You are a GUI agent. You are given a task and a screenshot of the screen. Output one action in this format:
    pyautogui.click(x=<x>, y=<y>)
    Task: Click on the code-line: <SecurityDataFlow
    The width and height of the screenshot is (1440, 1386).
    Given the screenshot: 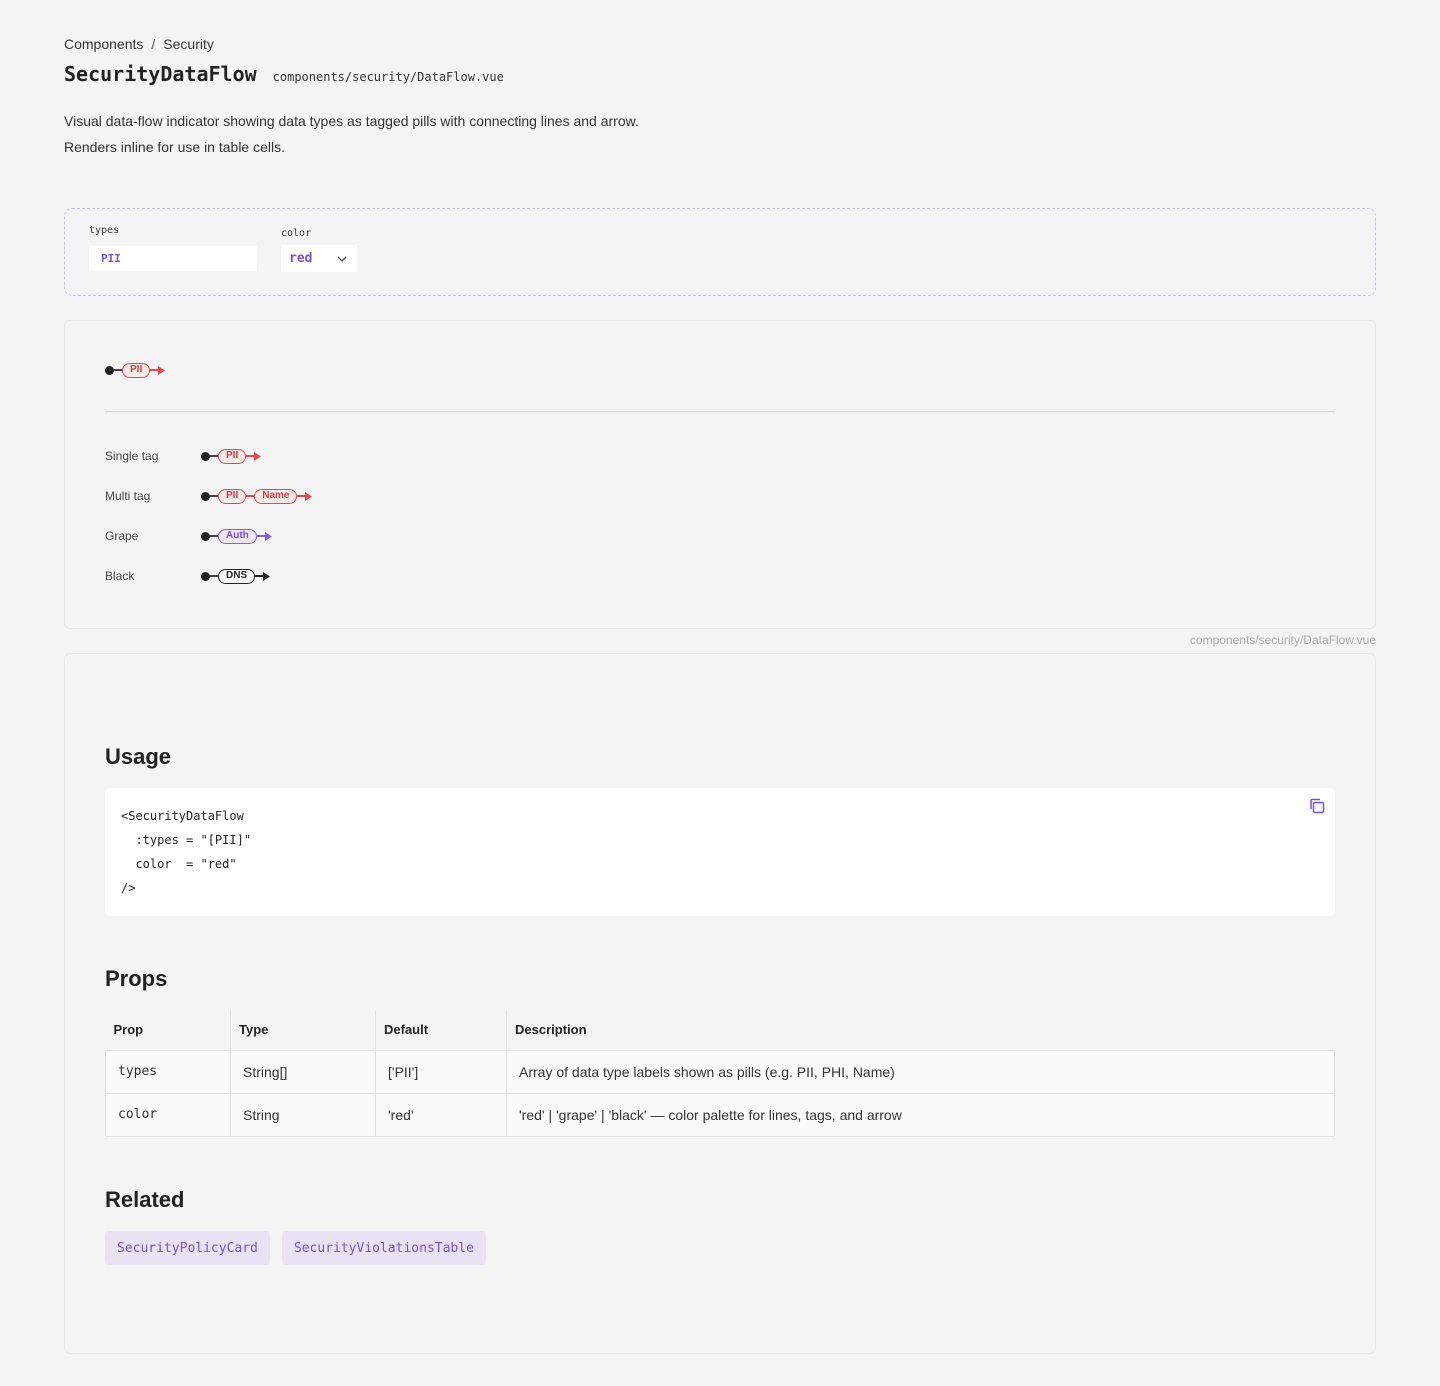 What is the action you would take?
    pyautogui.click(x=182, y=816)
    